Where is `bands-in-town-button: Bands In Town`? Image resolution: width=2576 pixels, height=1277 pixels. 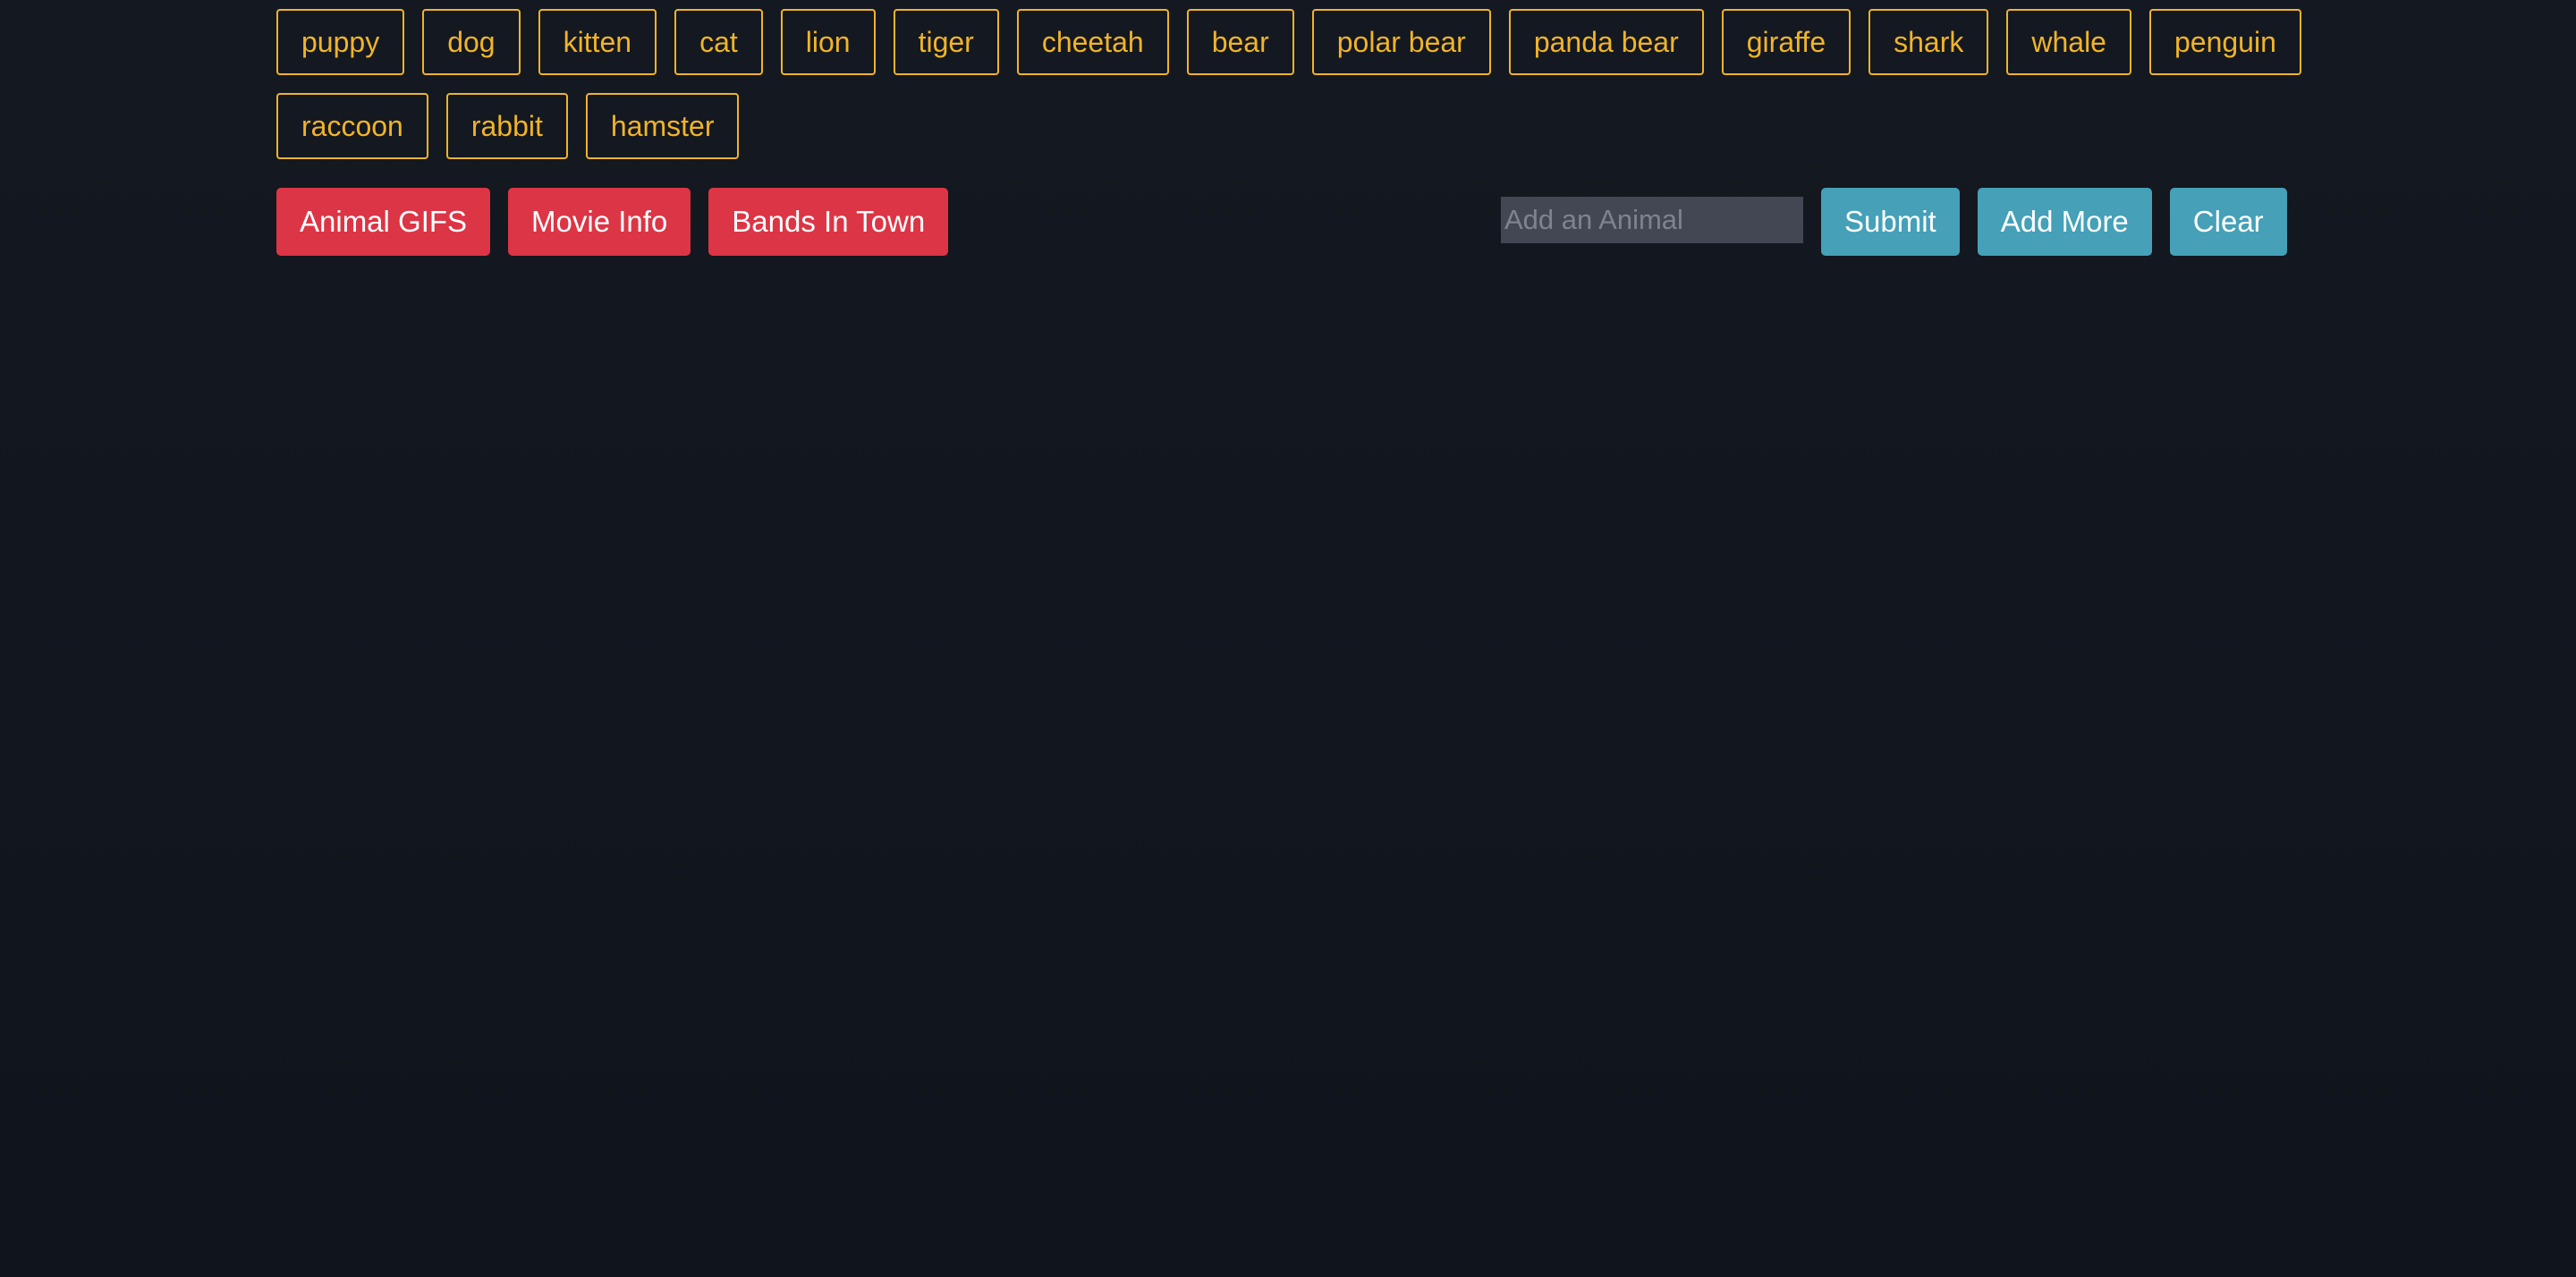
bands-in-town-button: Bands In Town is located at coordinates (828, 222).